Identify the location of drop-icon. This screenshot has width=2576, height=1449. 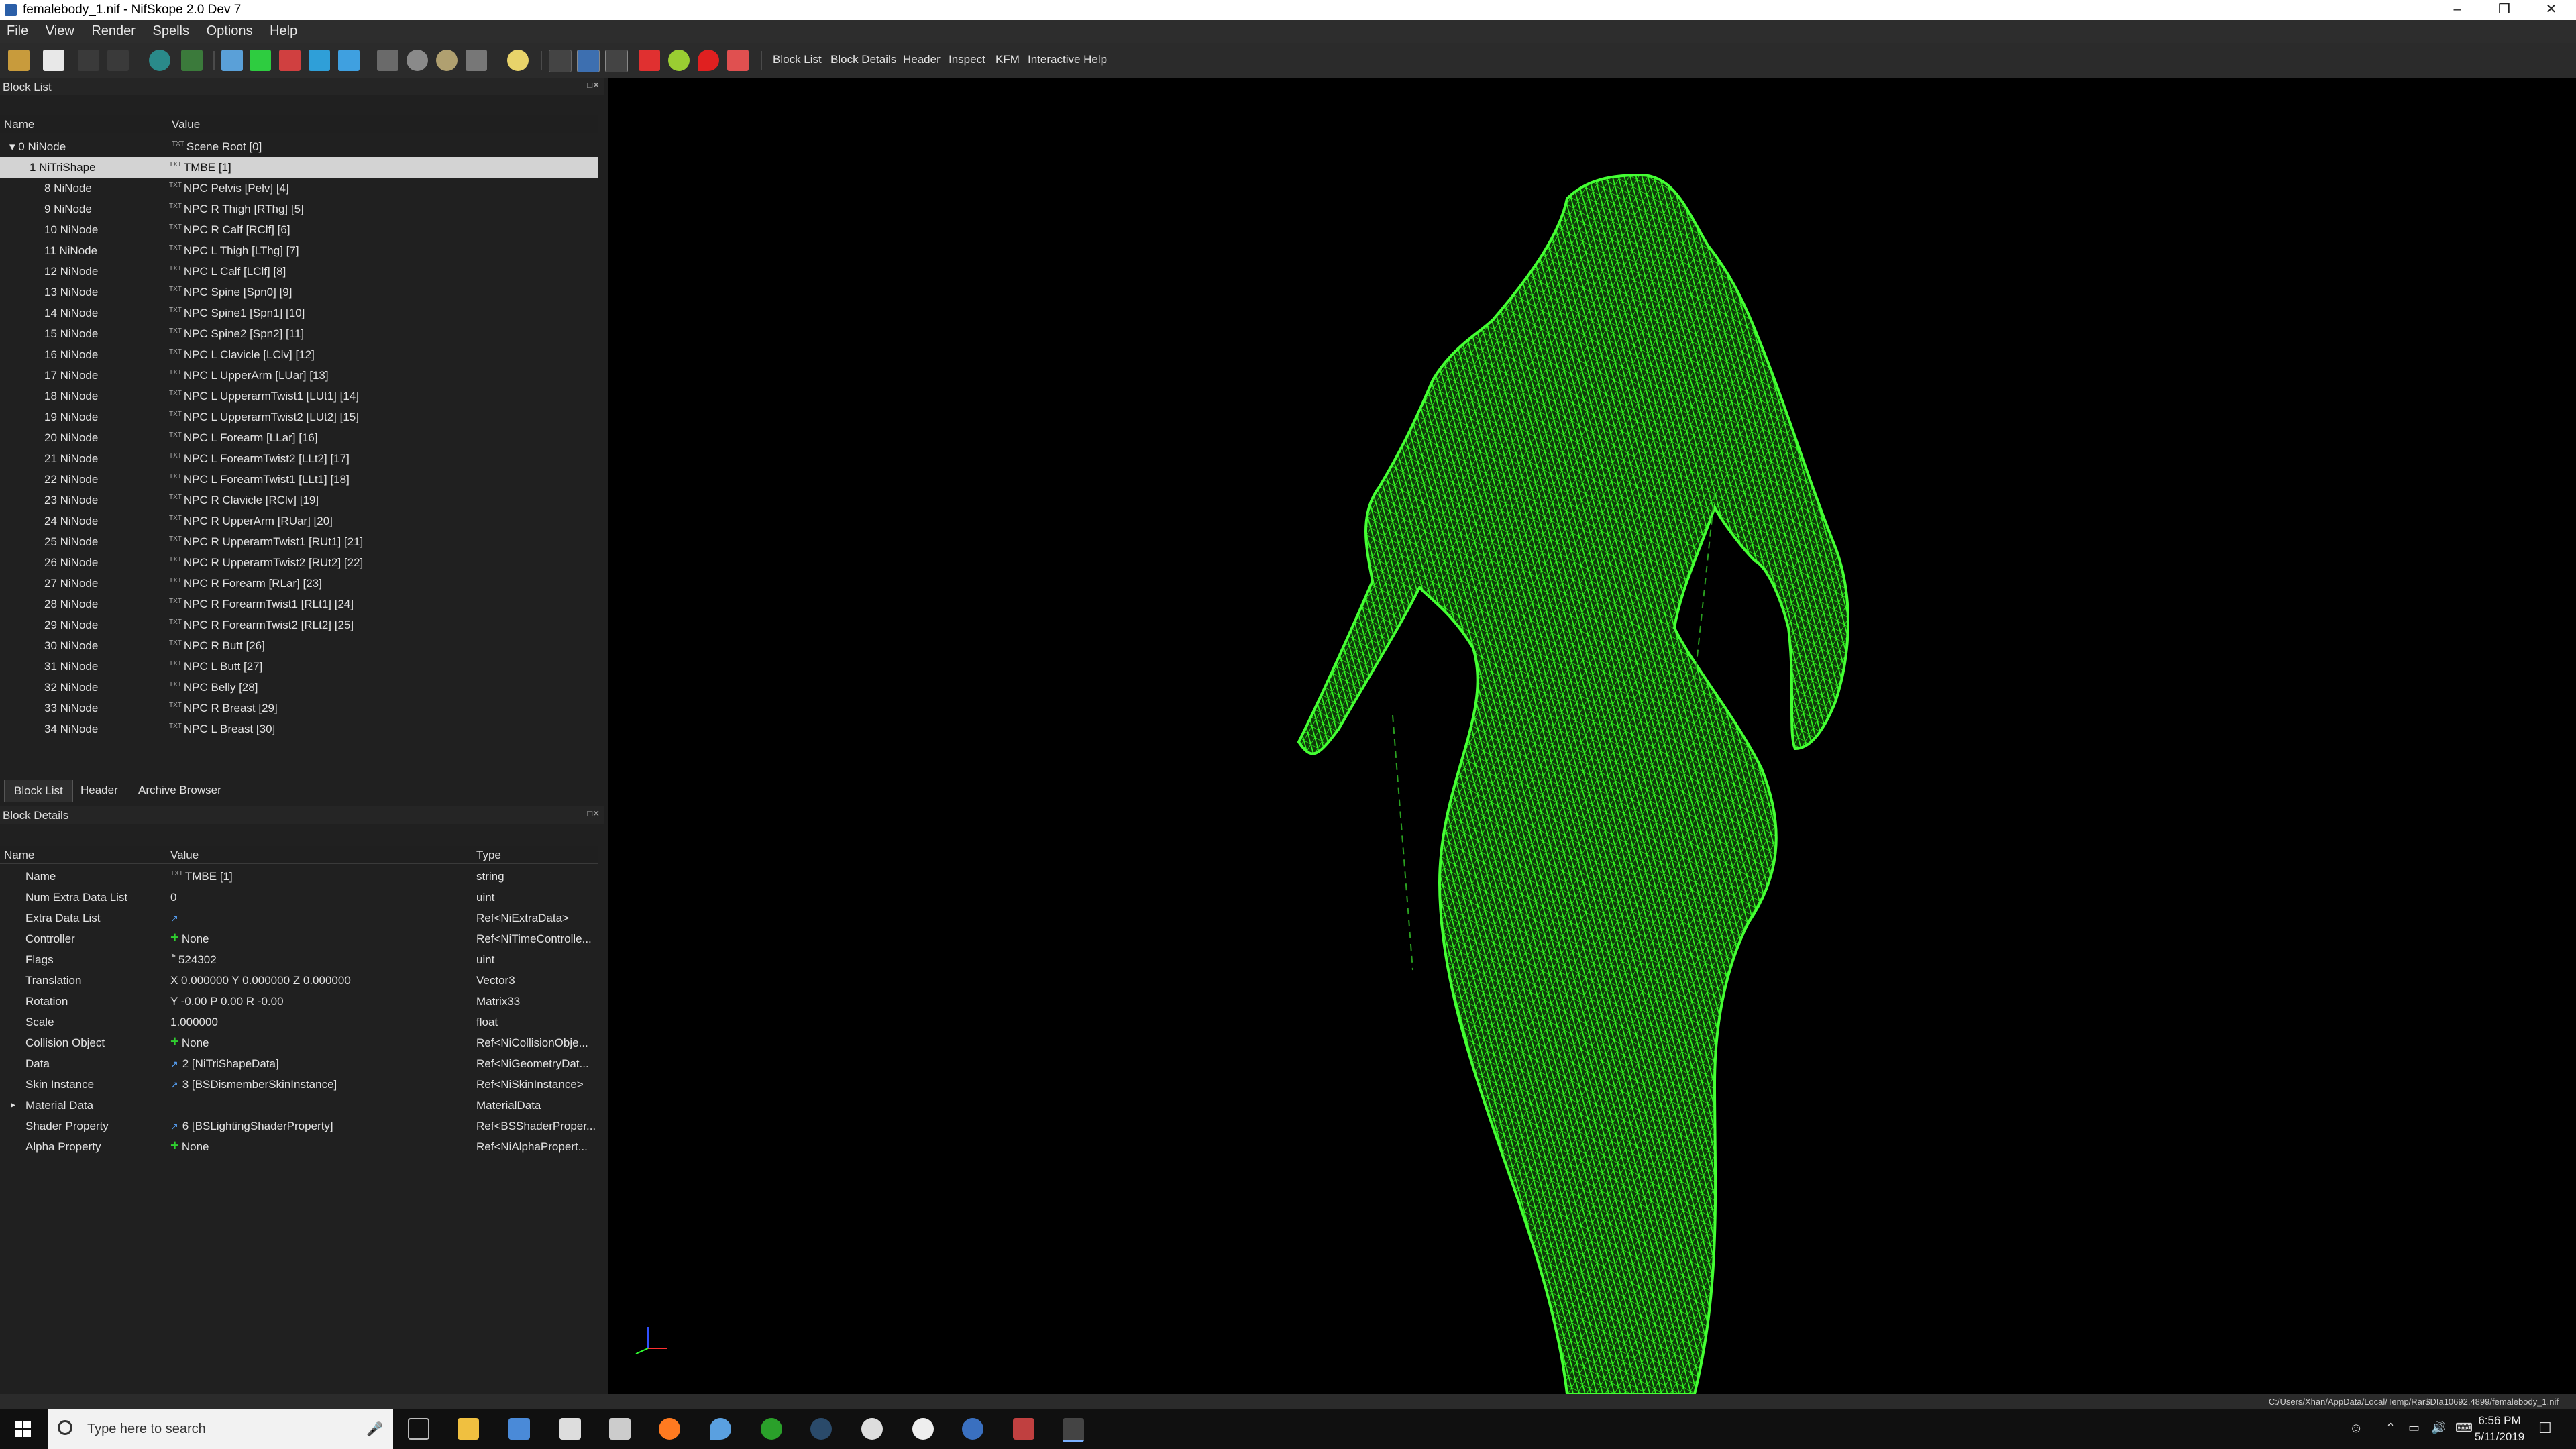
(720, 1429).